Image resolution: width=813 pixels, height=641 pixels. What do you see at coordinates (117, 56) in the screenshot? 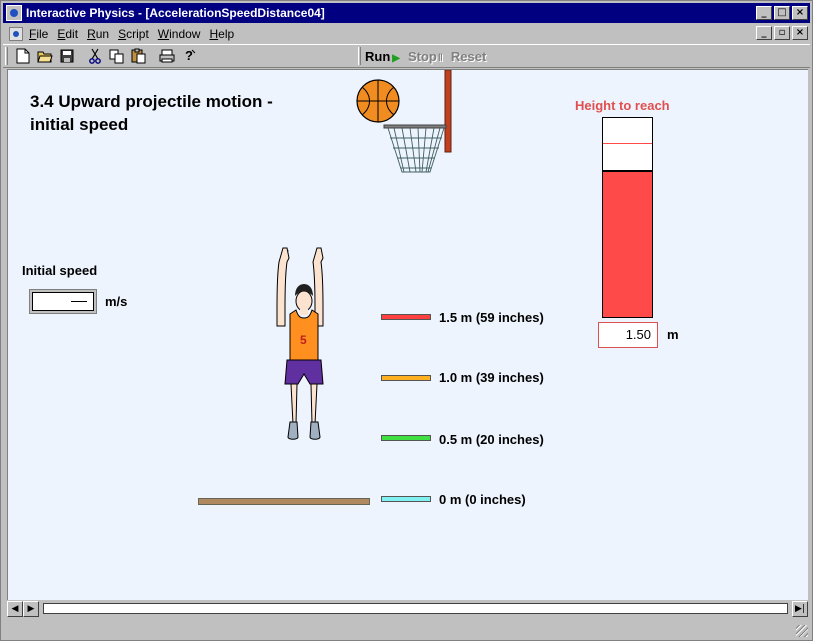
I see `copy-icon` at bounding box center [117, 56].